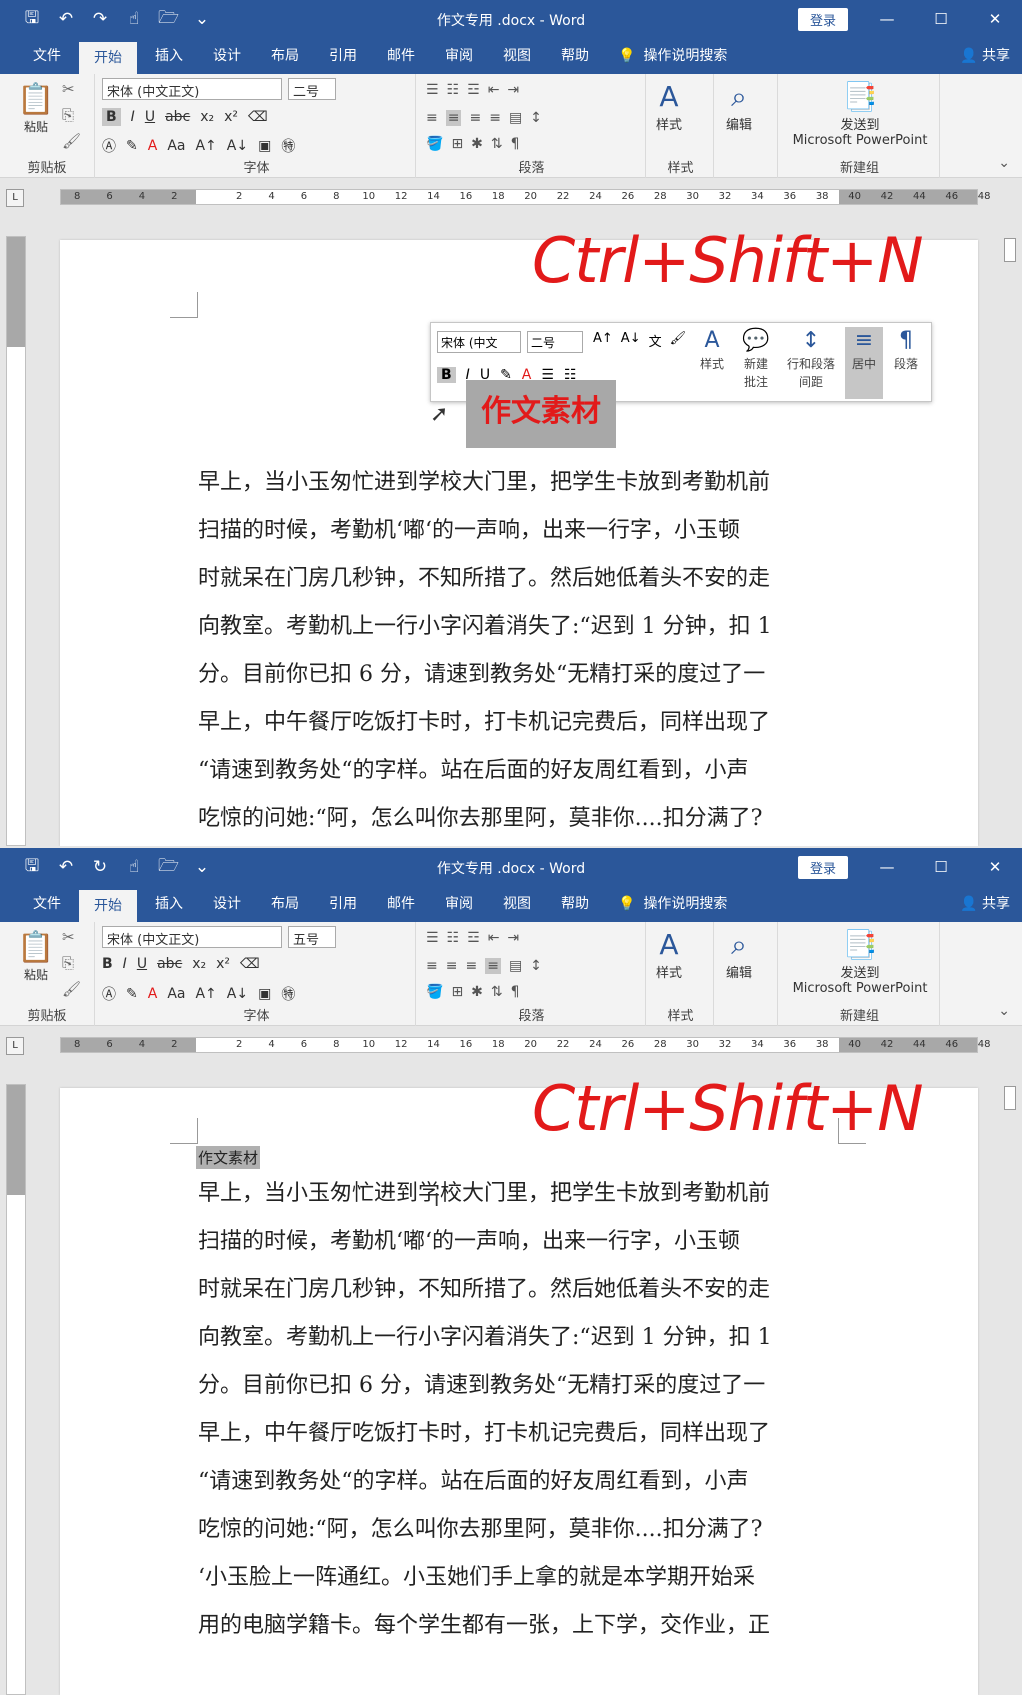 The height and width of the screenshot is (1695, 1022). Describe the element at coordinates (177, 117) in the screenshot. I see `strikethrough-button: abc` at that location.